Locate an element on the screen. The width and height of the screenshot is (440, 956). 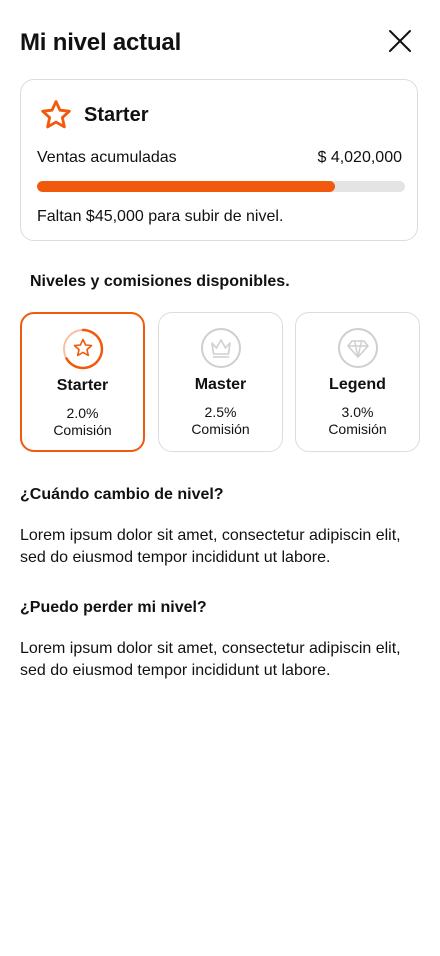
level-rate: 3.0% is located at coordinates (357, 412).